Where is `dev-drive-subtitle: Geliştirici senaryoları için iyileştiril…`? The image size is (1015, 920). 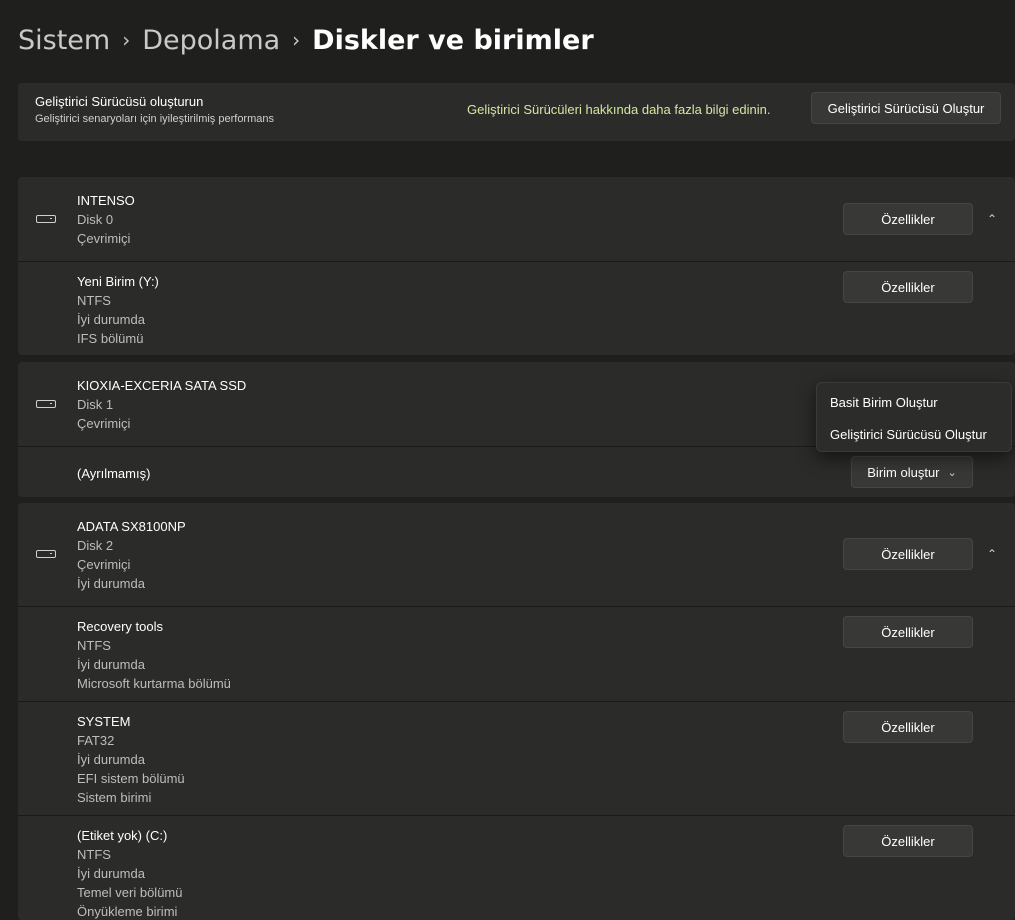
dev-drive-subtitle: Geliştirici senaryoları için iyileştiril… is located at coordinates (154, 119).